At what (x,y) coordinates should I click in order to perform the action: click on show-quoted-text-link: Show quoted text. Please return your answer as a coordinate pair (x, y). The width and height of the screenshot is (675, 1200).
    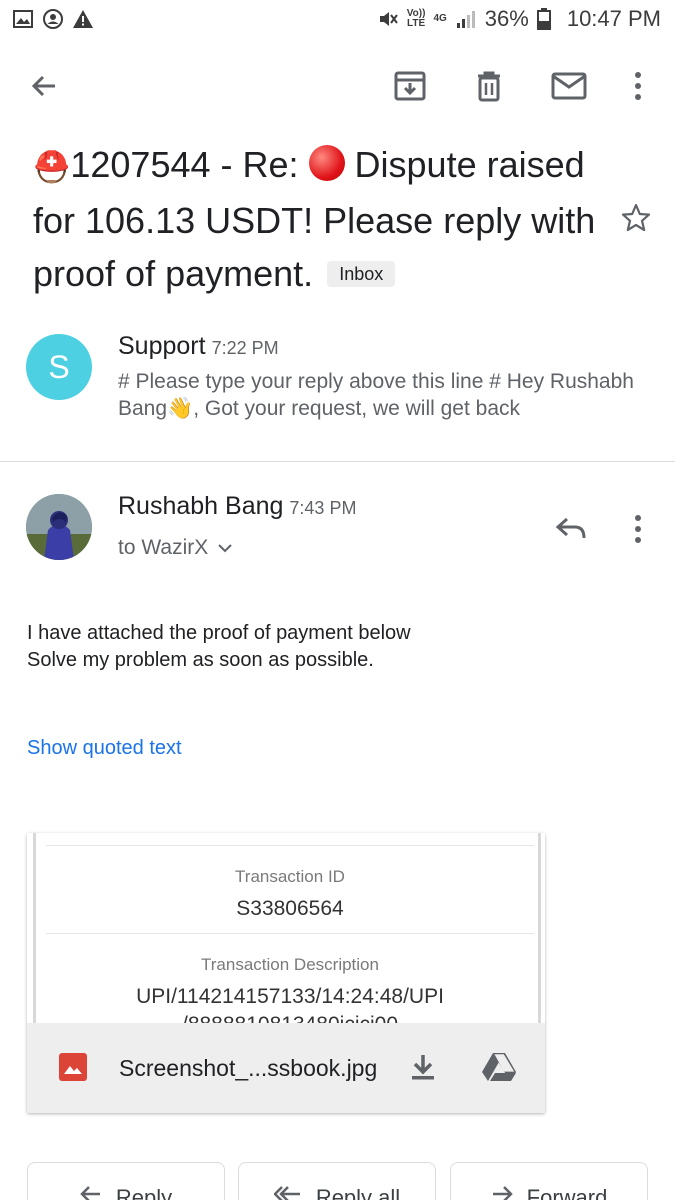
    Looking at the image, I should click on (104, 748).